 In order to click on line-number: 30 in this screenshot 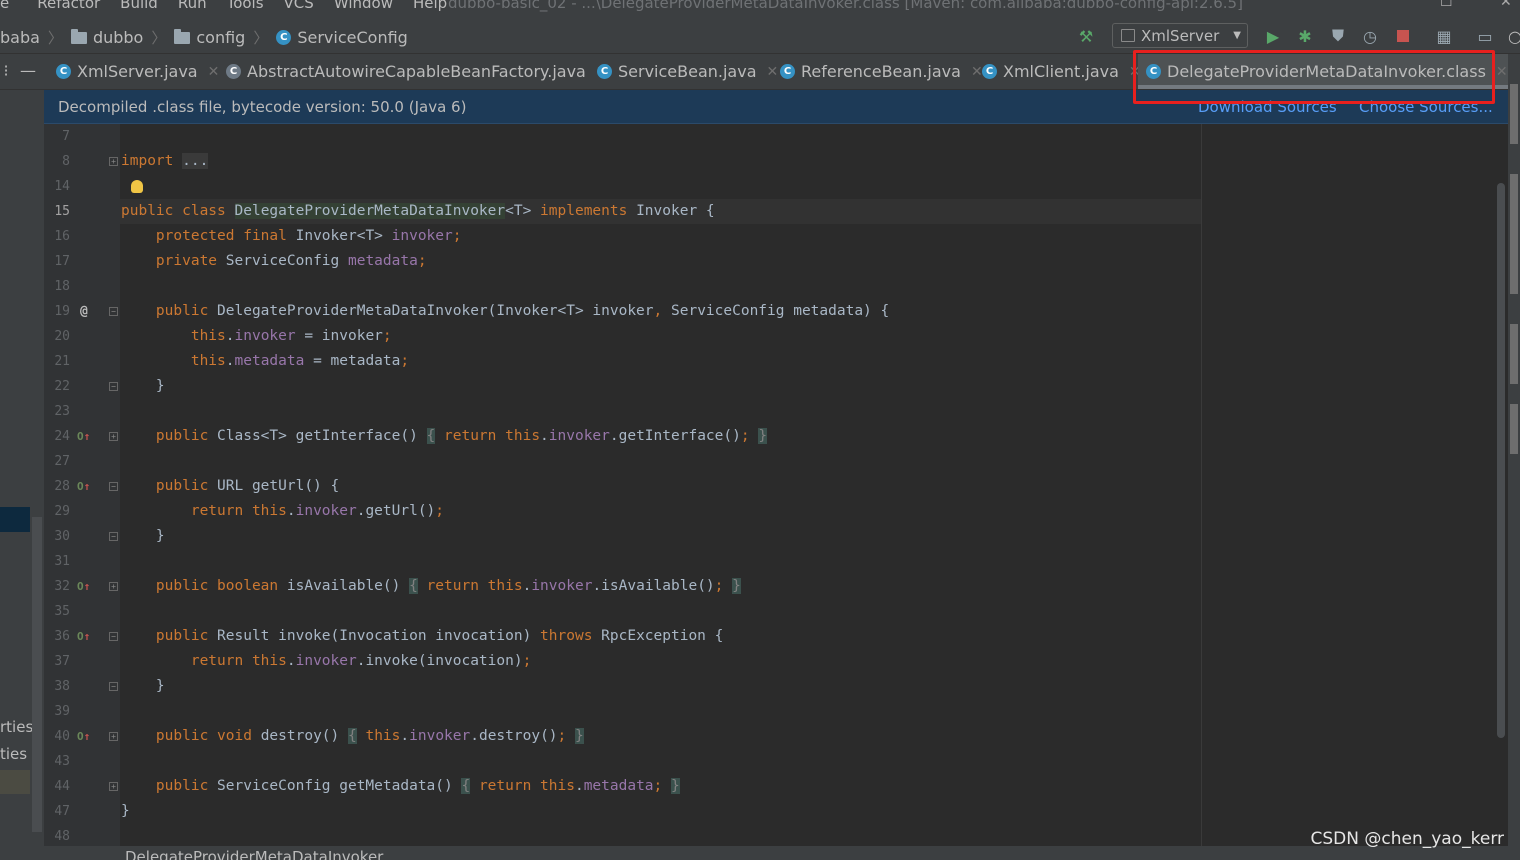, I will do `click(62, 536)`.